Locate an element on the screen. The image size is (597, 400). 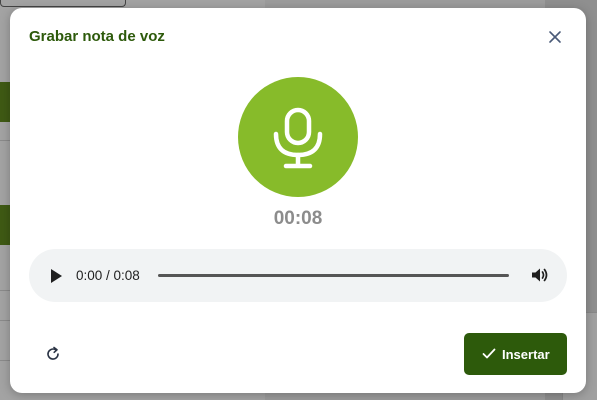
audio-player: 0:00 / 0:08 is located at coordinates (298, 275).